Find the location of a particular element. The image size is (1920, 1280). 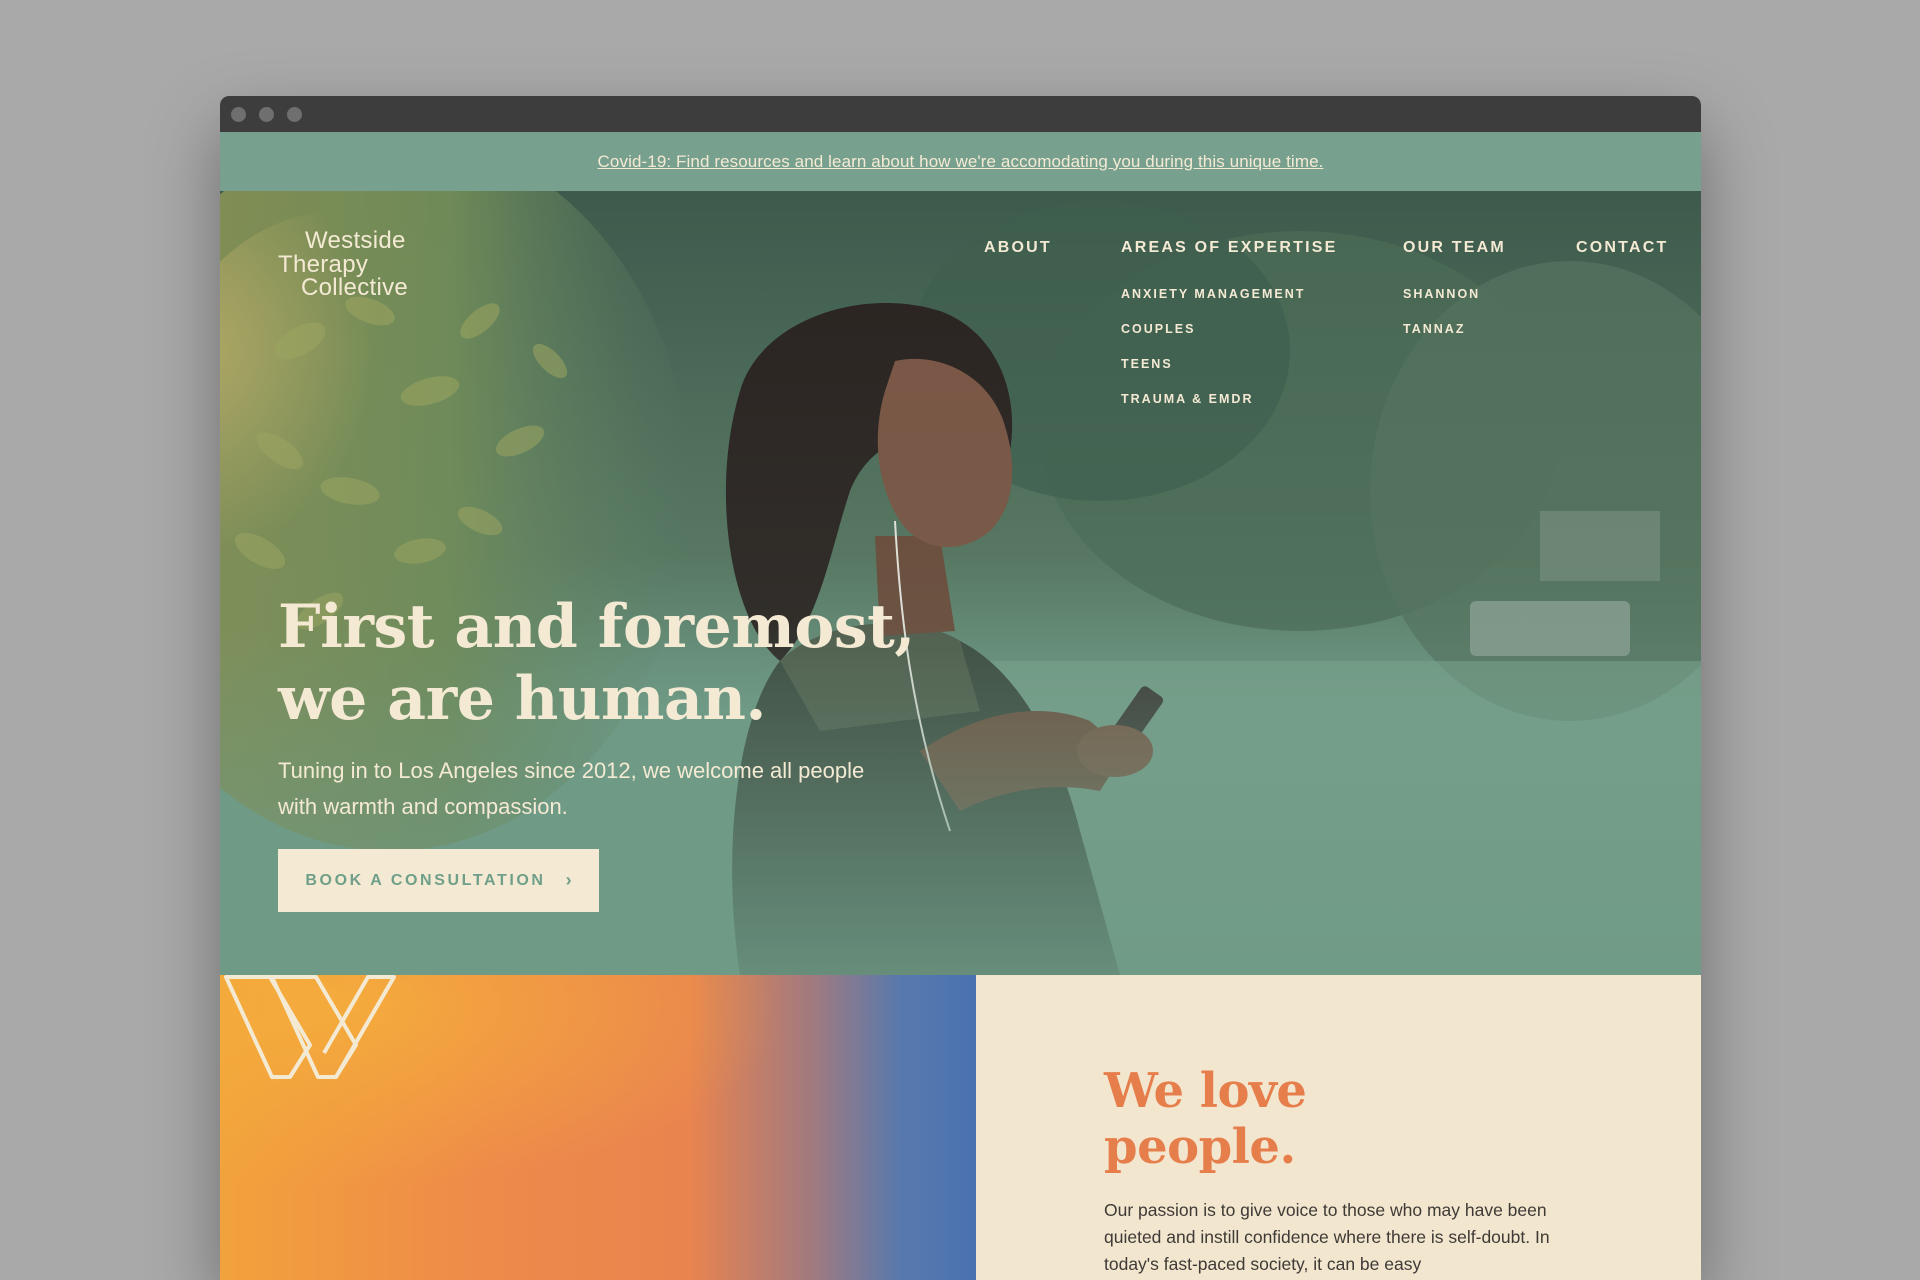

book-consultation-button: BOOK A CONSULTATION › is located at coordinates (438, 880).